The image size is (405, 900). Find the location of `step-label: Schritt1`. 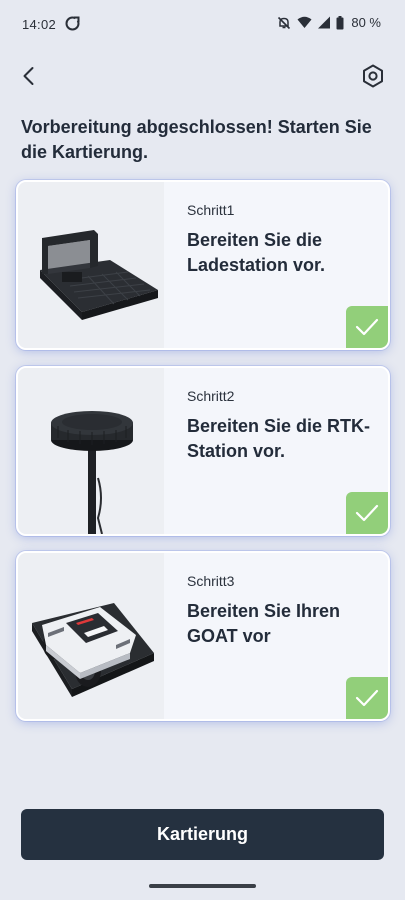

step-label: Schritt1 is located at coordinates (211, 210).